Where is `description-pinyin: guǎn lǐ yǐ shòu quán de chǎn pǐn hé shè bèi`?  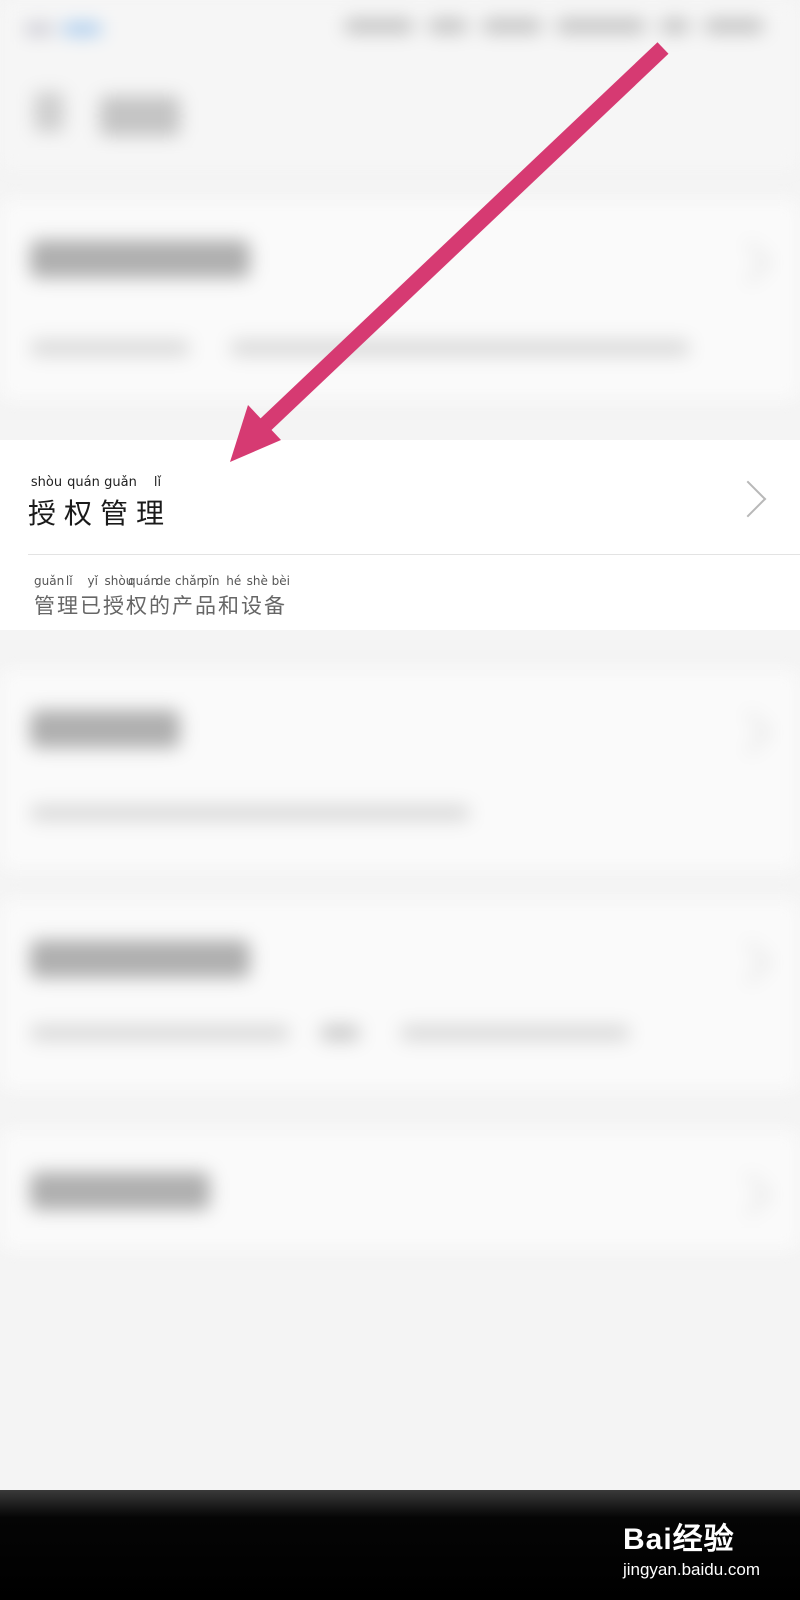 description-pinyin: guǎn lǐ yǐ shòu quán de chǎn pǐn hé shè bèi is located at coordinates (163, 581).